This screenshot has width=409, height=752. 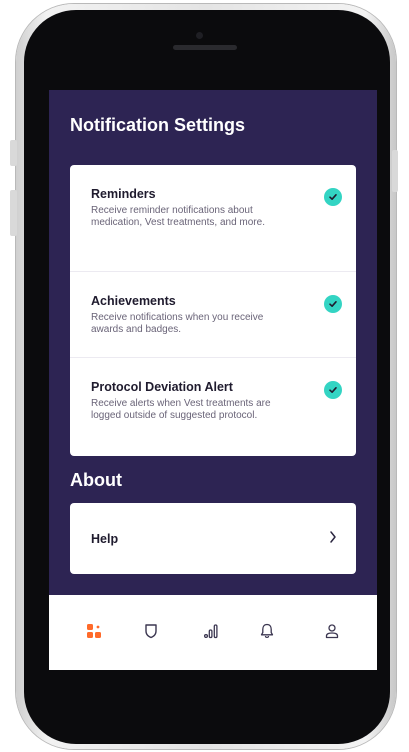 I want to click on setting-title: Achievements, so click(x=133, y=301).